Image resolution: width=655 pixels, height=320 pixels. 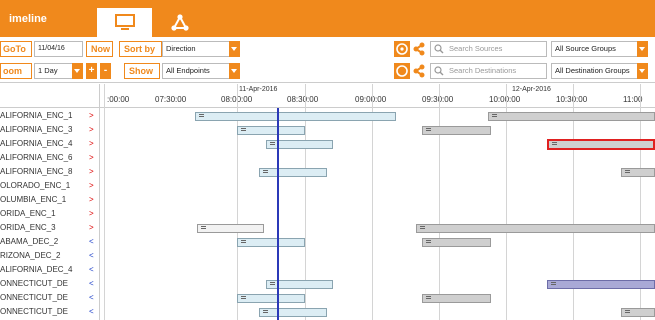 I want to click on row-label: ORIDA_ENC_3 >, so click(x=47, y=230).